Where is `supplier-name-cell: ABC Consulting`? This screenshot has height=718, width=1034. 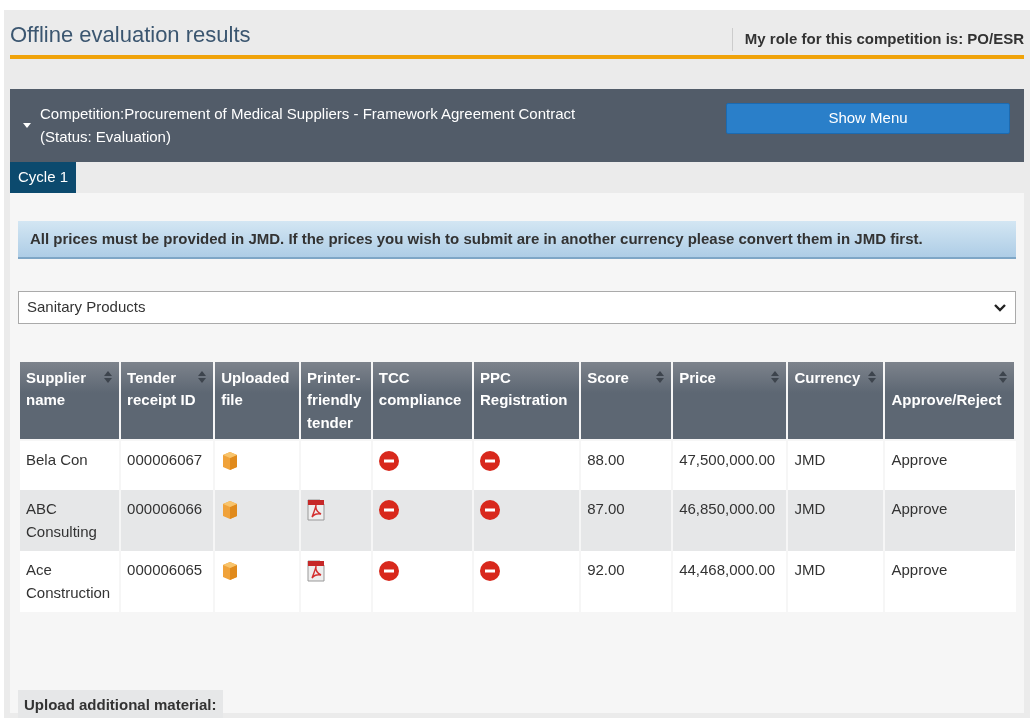 supplier-name-cell: ABC Consulting is located at coordinates (70, 520).